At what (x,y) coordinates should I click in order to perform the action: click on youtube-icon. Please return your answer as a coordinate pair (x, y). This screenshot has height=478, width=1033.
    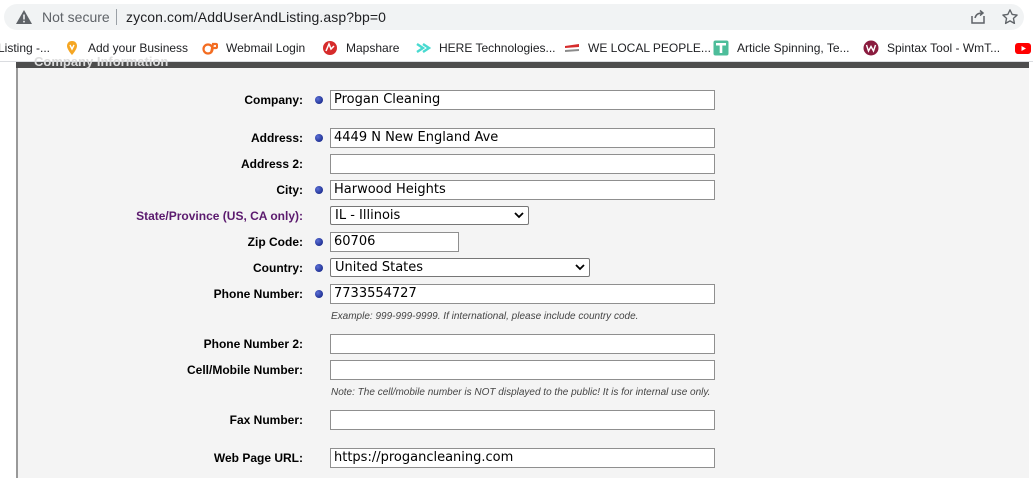
    Looking at the image, I should click on (1023, 48).